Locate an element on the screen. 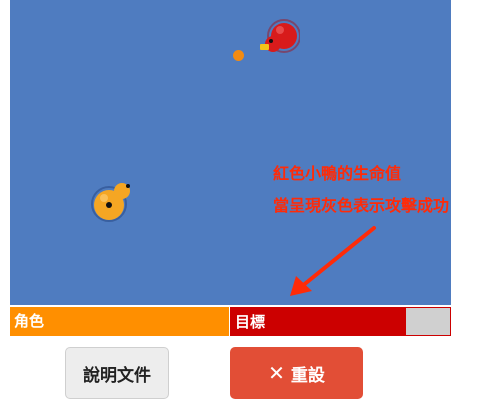 The image size is (500, 412). target-health-label: 目標 is located at coordinates (250, 322).